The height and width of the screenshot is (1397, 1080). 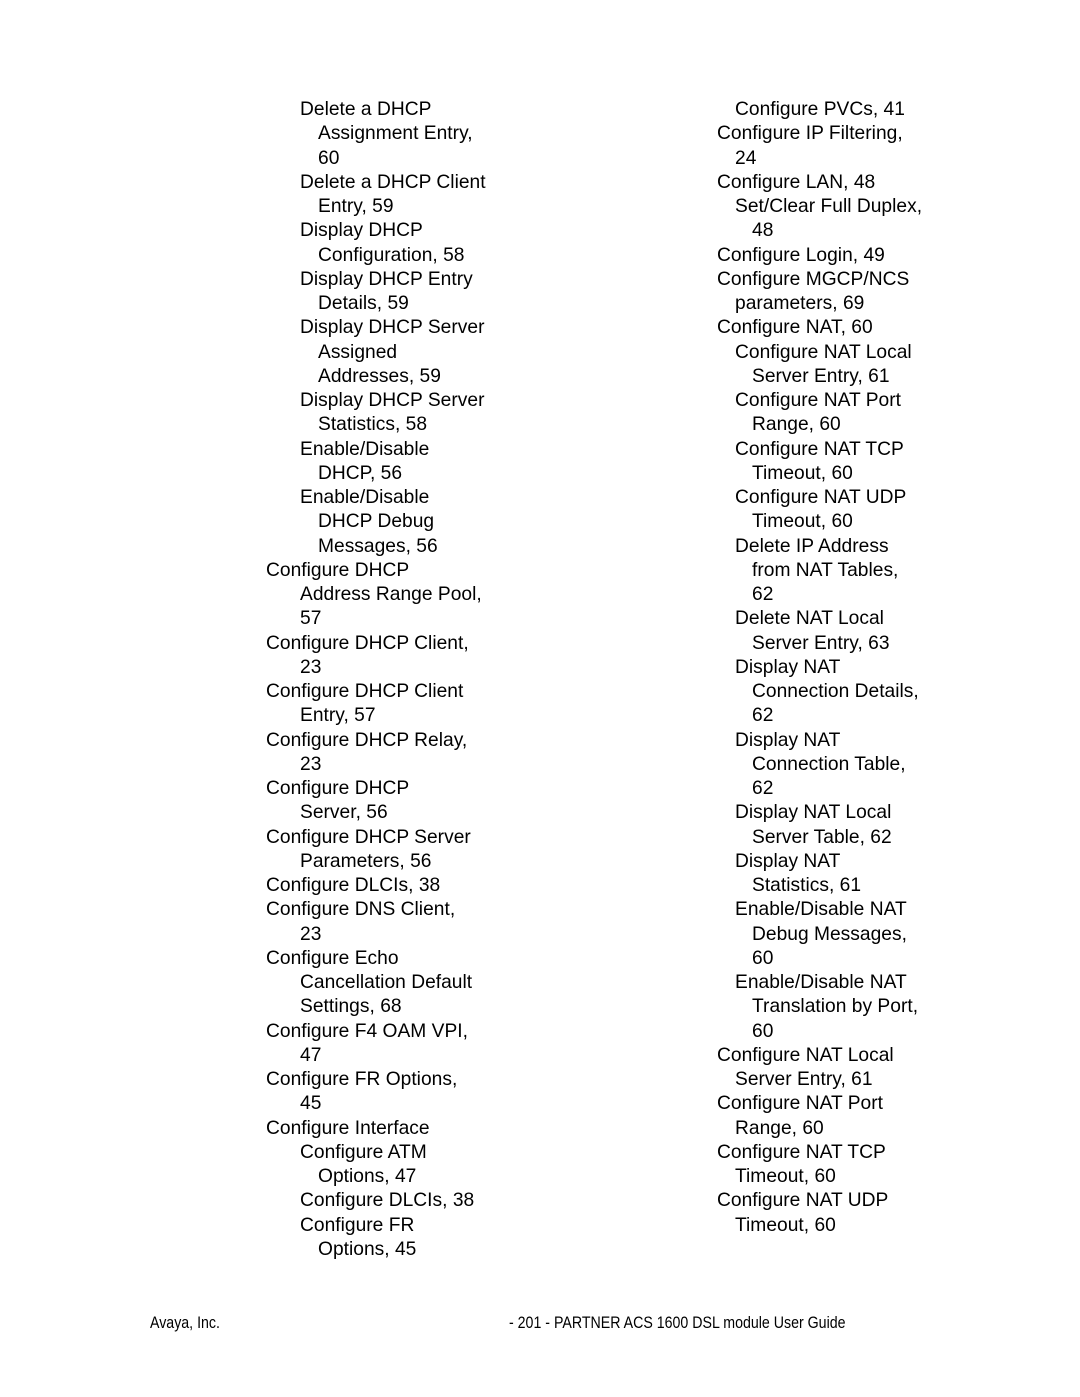 I want to click on index-entry-line: Set/Clear Full Duplex,, so click(x=829, y=206).